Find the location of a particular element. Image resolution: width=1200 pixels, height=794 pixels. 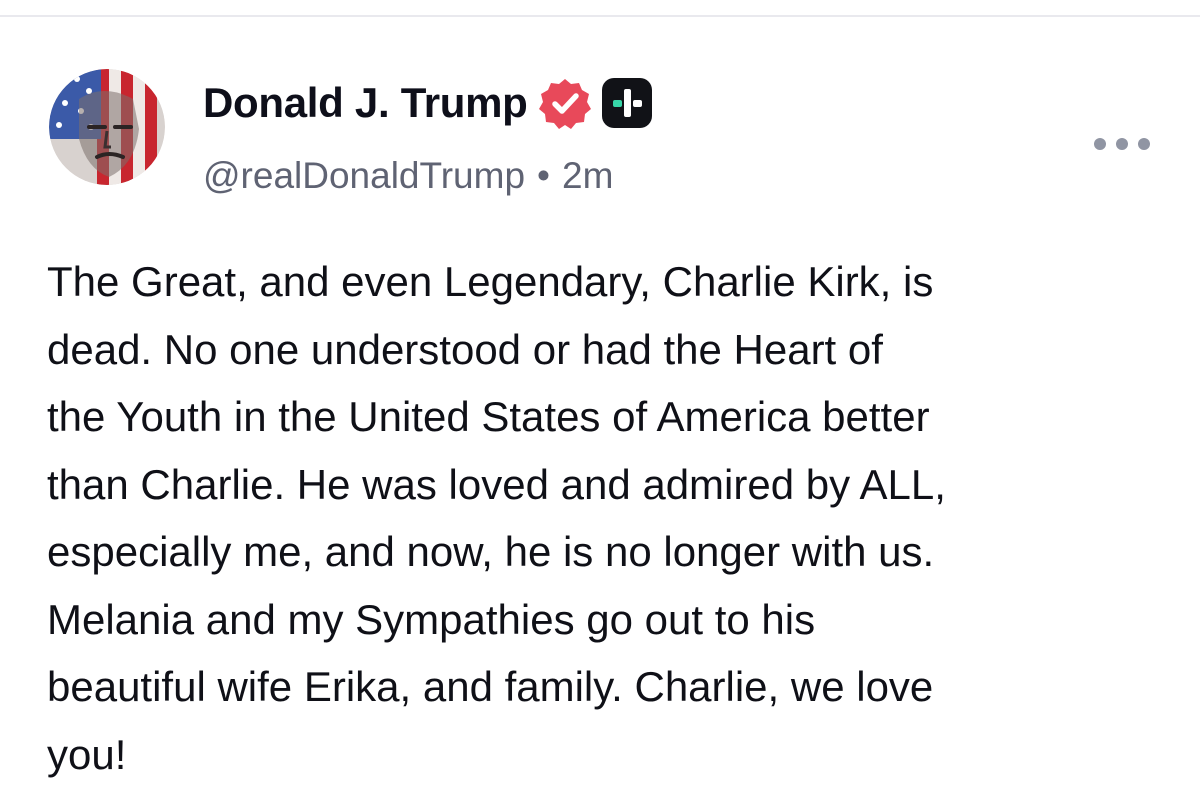

plus-badge-icon is located at coordinates (627, 103).